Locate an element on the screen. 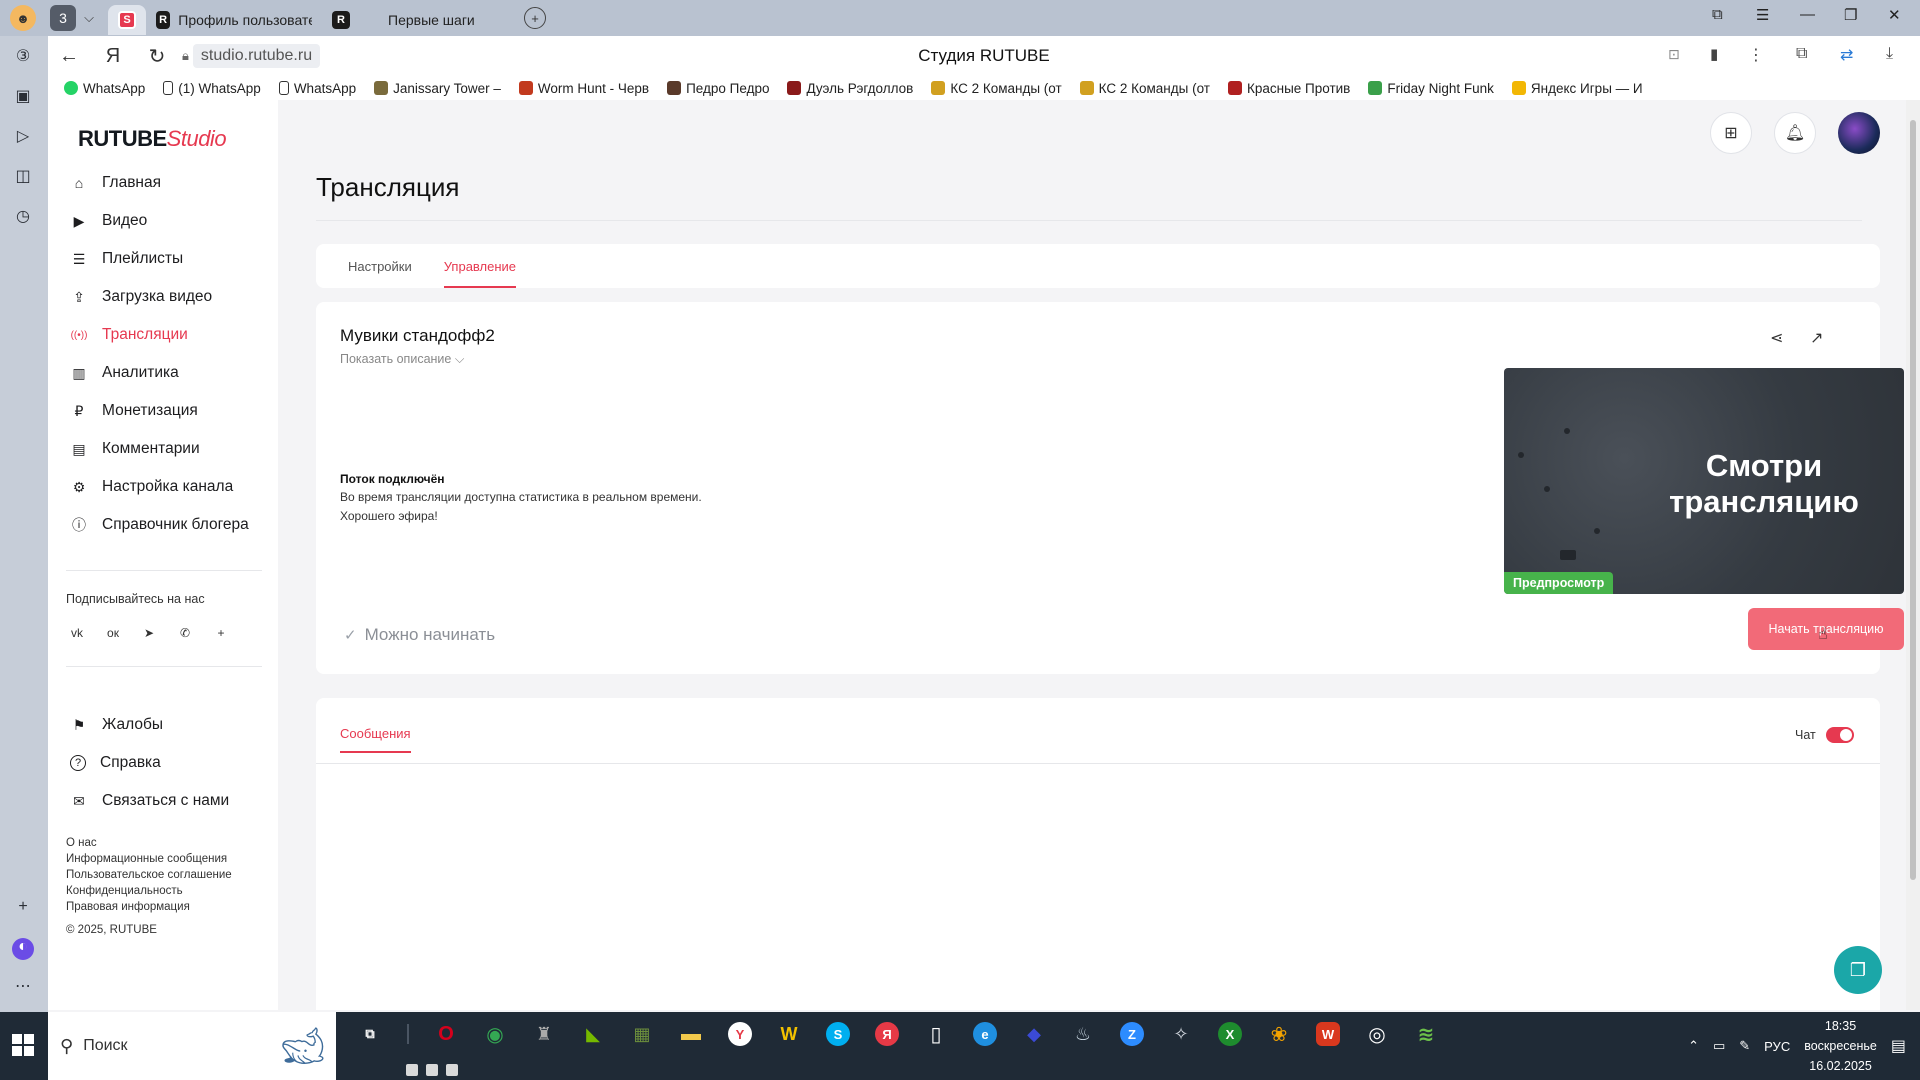  menu-item-broadcasts: ((•)) Трансляции is located at coordinates (158, 335).